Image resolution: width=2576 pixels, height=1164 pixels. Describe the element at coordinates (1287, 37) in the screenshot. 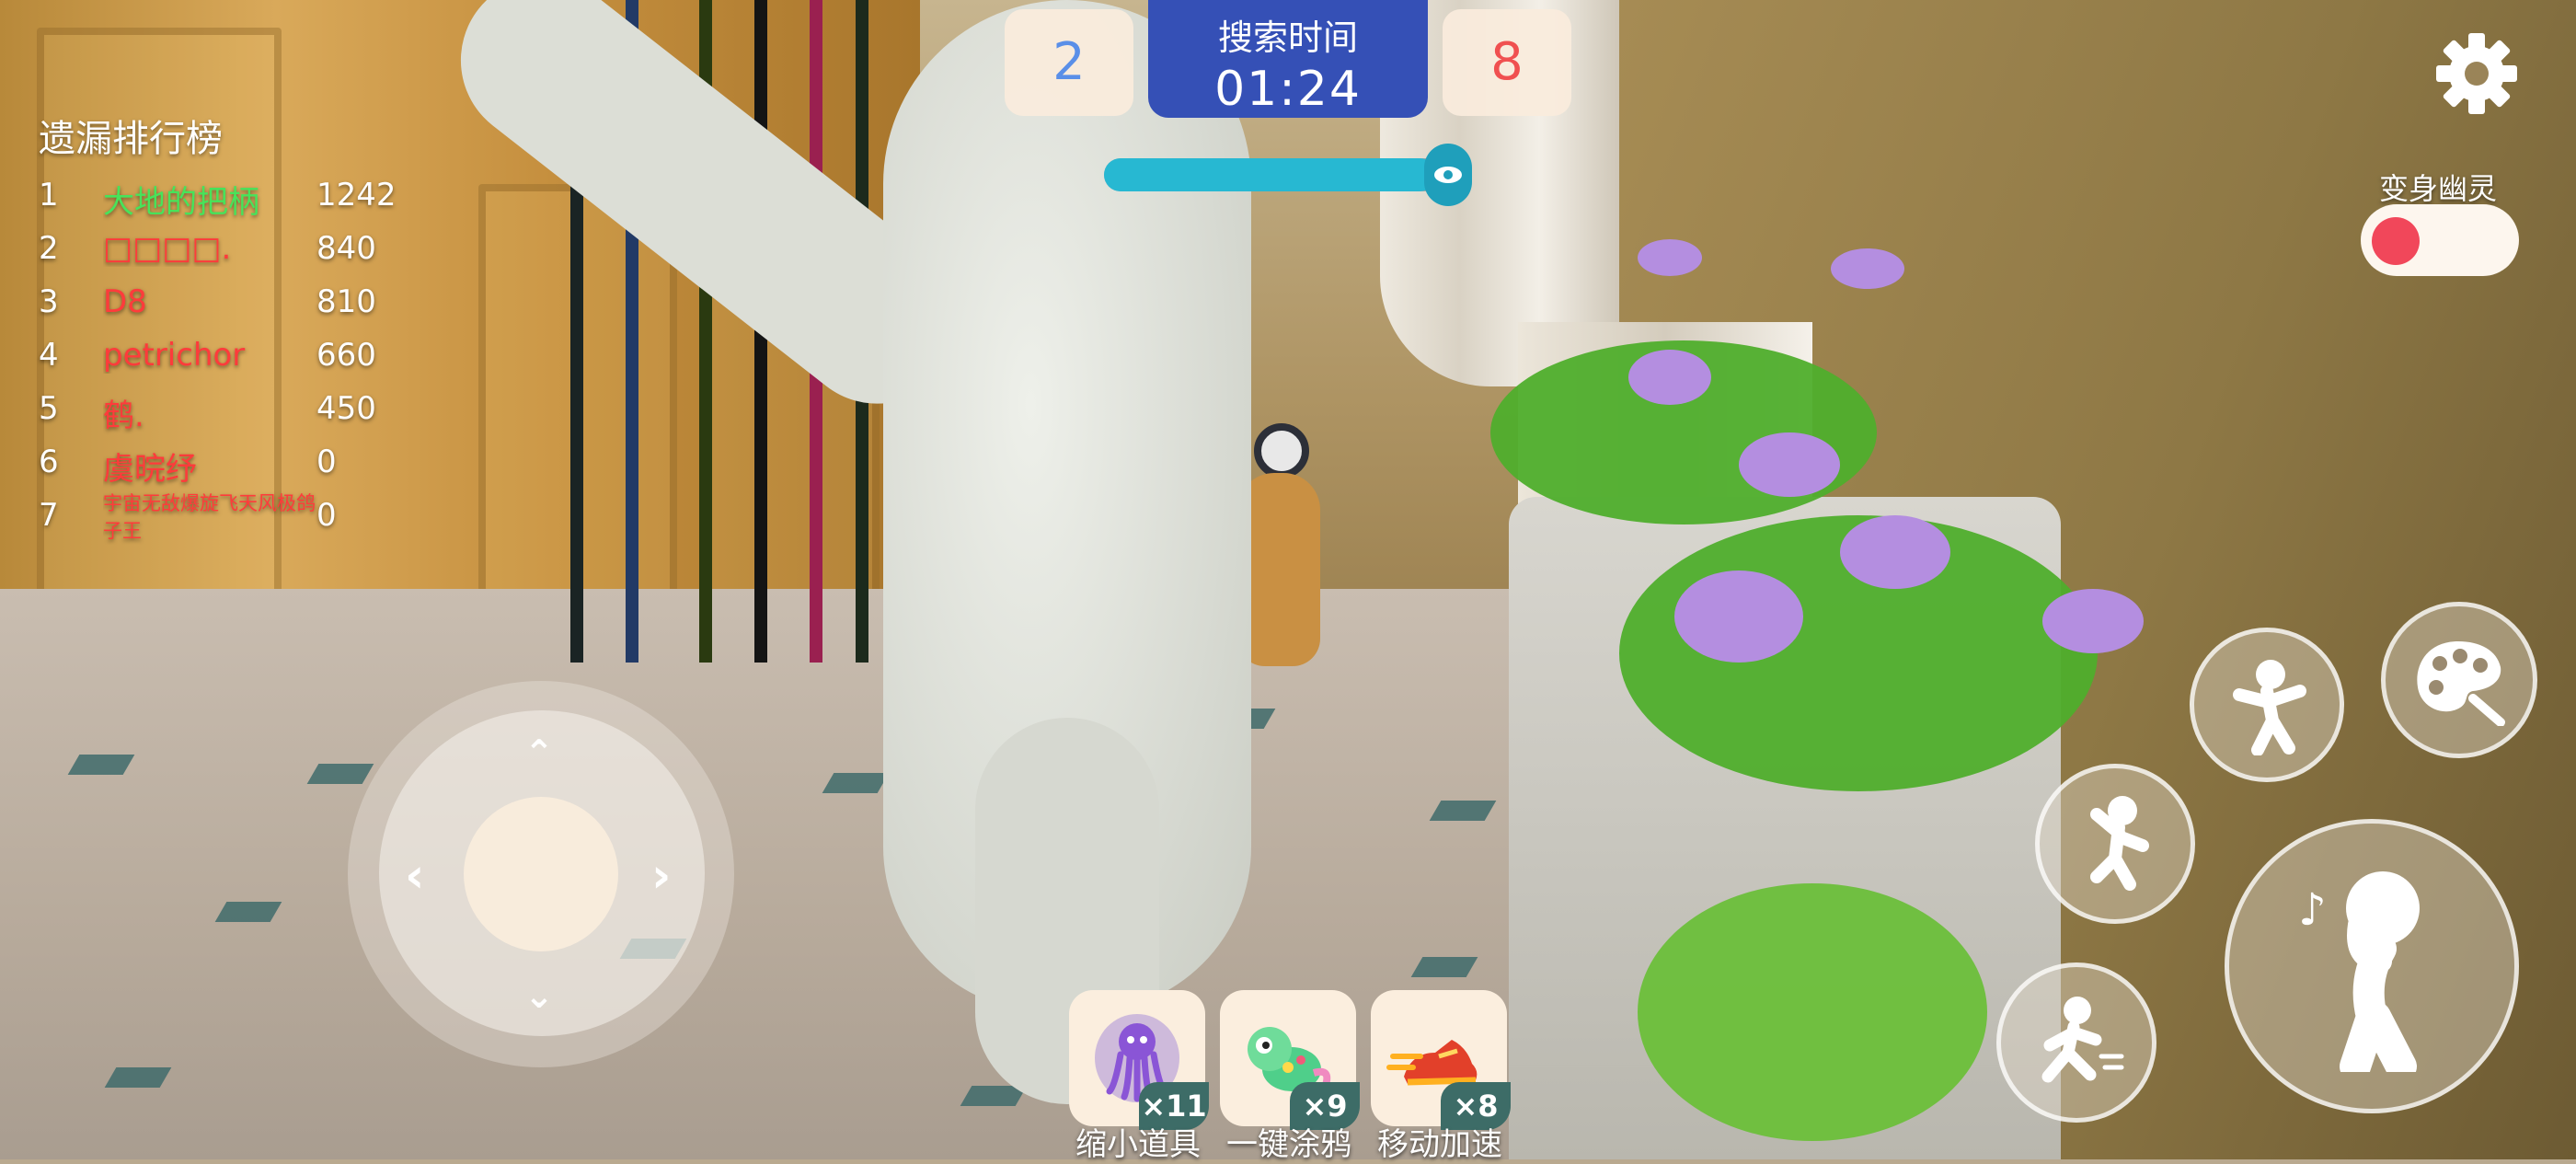

I see `timer-label: 搜索时间` at that location.